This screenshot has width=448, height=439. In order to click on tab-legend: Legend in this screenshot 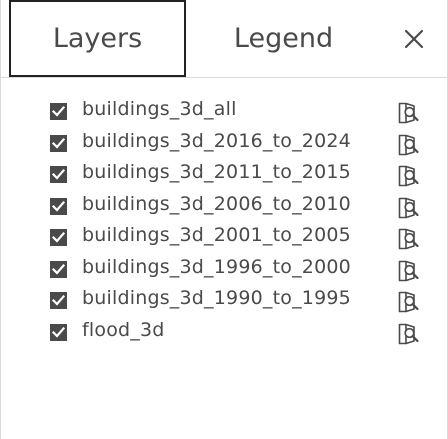, I will do `click(283, 38)`.